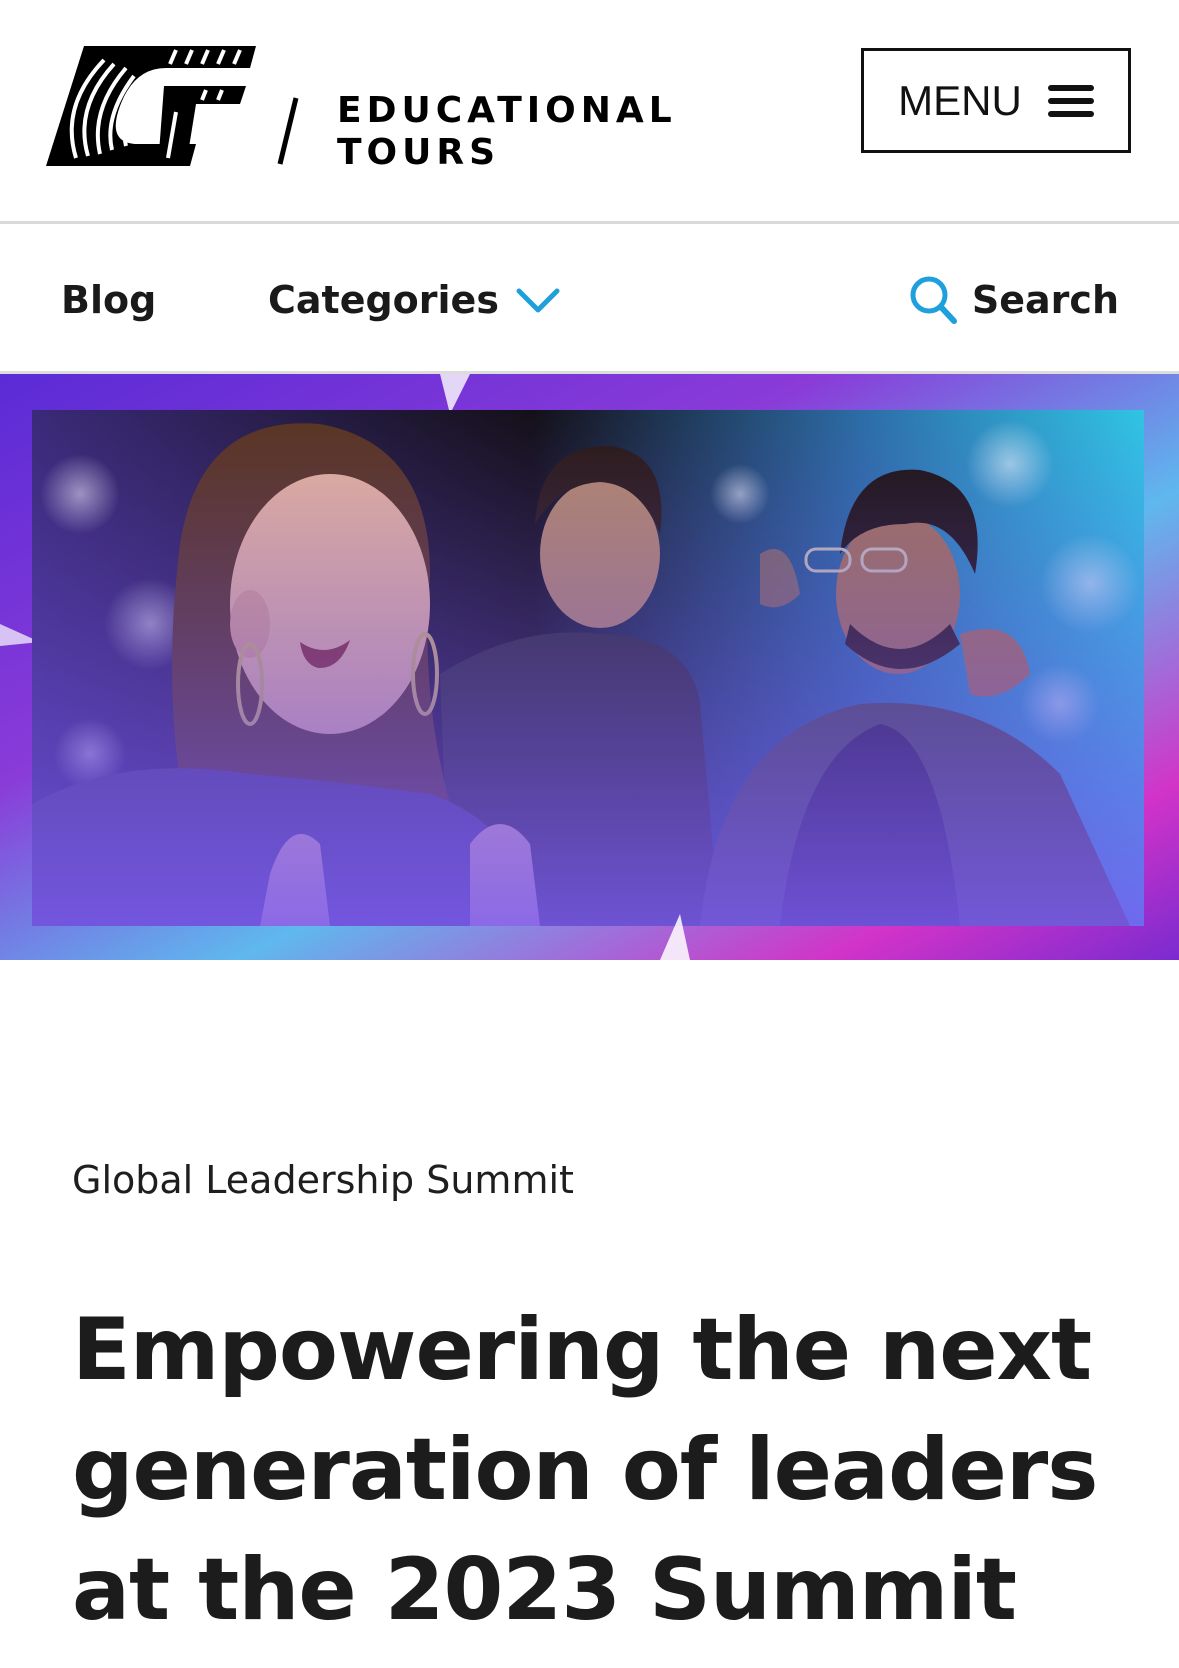 The image size is (1179, 1668). What do you see at coordinates (108, 300) in the screenshot?
I see `nav-blog-link: Blog` at bounding box center [108, 300].